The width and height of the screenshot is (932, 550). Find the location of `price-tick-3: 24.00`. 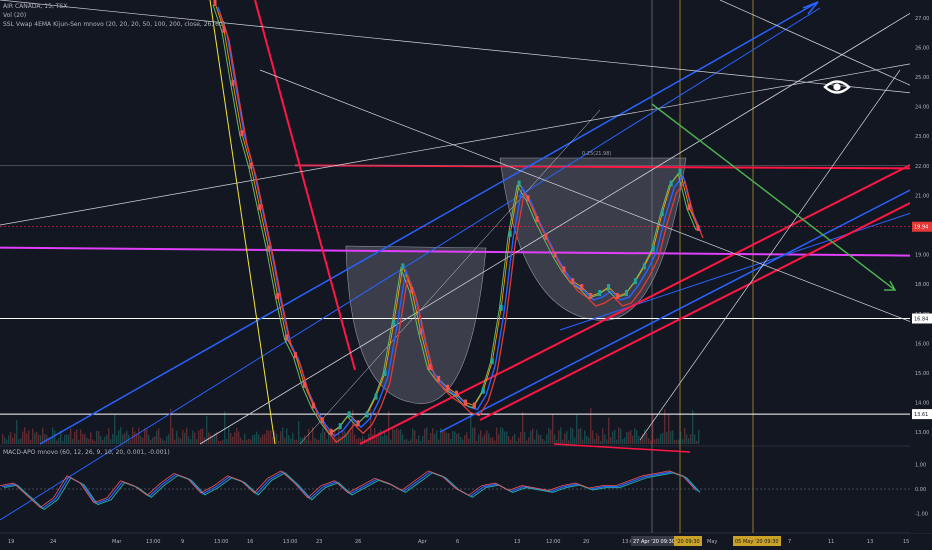

price-tick-3: 24.00 is located at coordinates (922, 108).